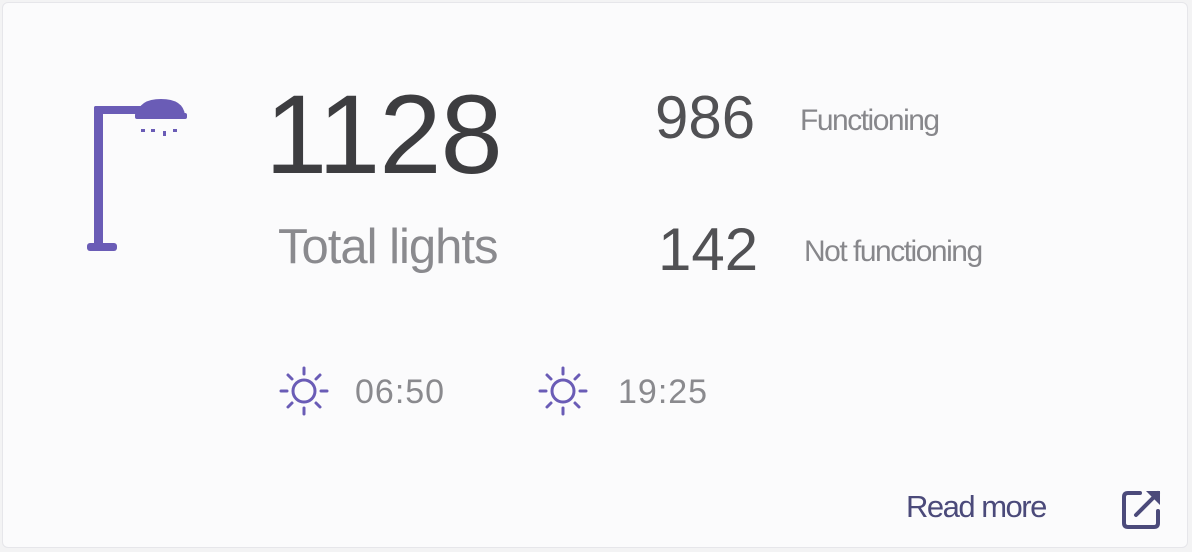 Image resolution: width=1192 pixels, height=552 pixels. I want to click on not-functioning-count: 142, so click(708, 249).